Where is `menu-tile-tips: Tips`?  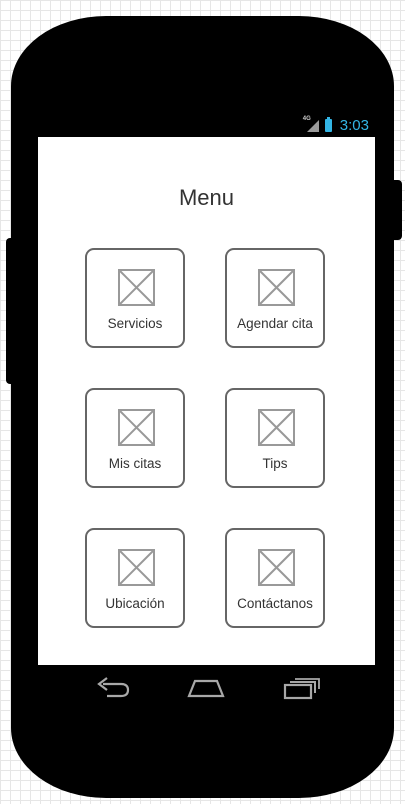 menu-tile-tips: Tips is located at coordinates (275, 438).